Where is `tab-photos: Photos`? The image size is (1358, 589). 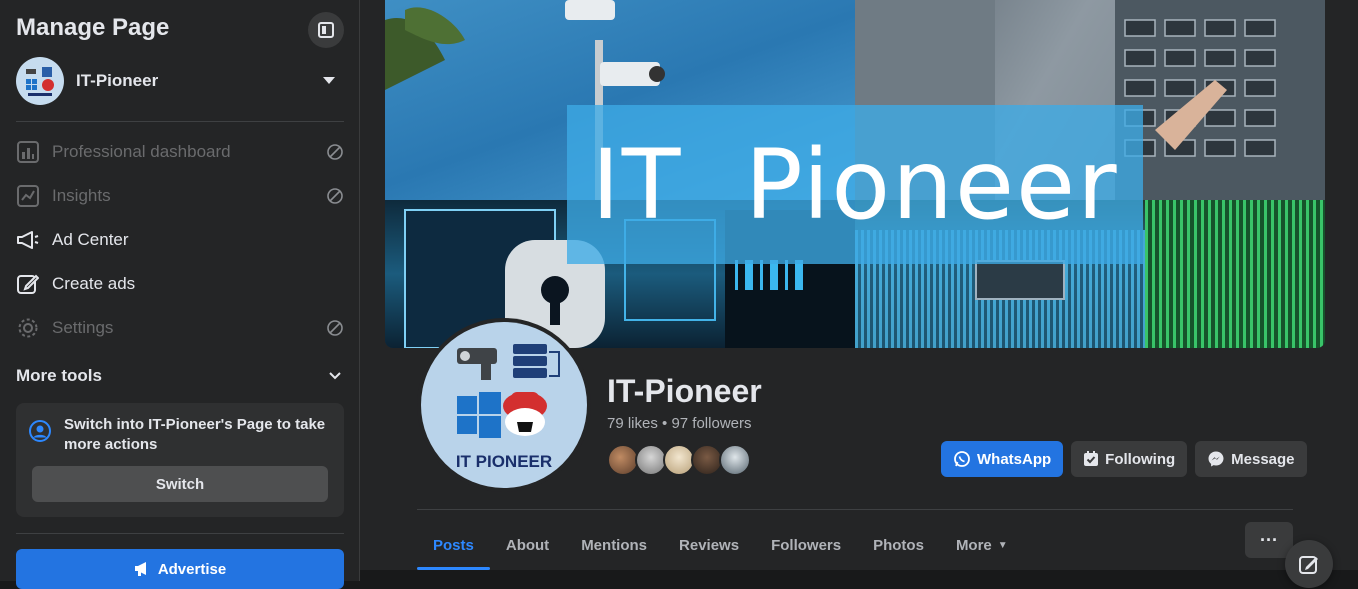
tab-photos: Photos is located at coordinates (898, 545).